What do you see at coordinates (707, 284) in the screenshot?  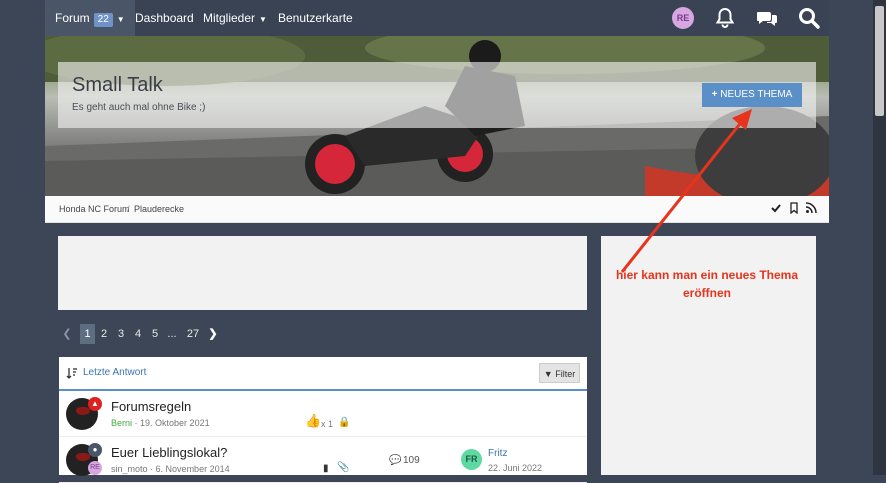 I see `annotation-text: hier kann man ein neues Thema eröffnen` at bounding box center [707, 284].